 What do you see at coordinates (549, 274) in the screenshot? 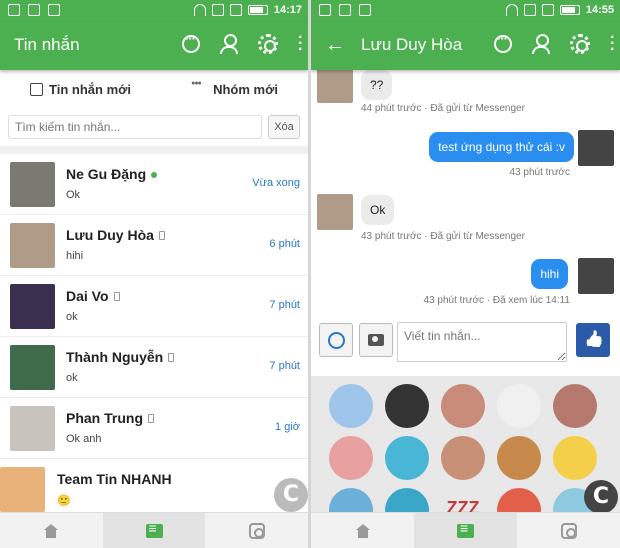
I see `message-bubble-out: hihi` at bounding box center [549, 274].